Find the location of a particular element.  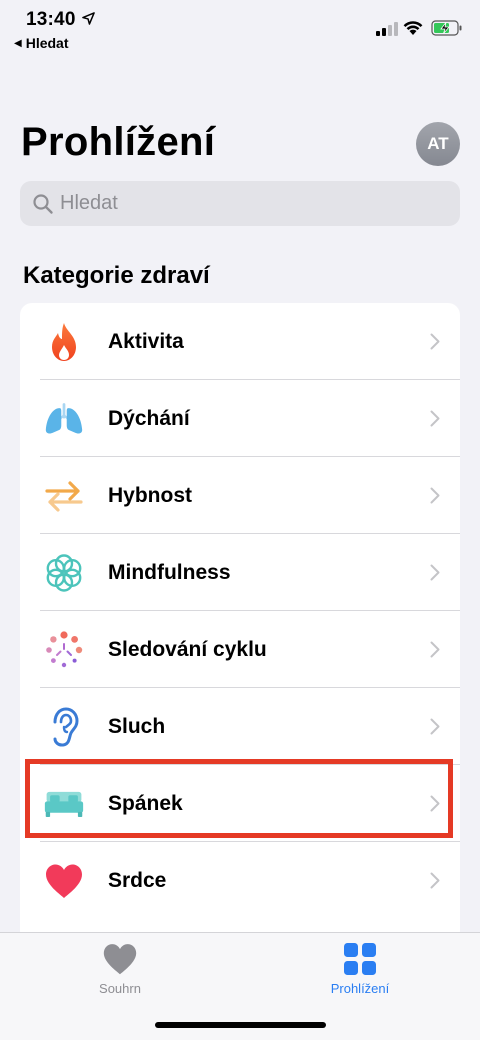

category-label: Hybnost is located at coordinates (150, 495).